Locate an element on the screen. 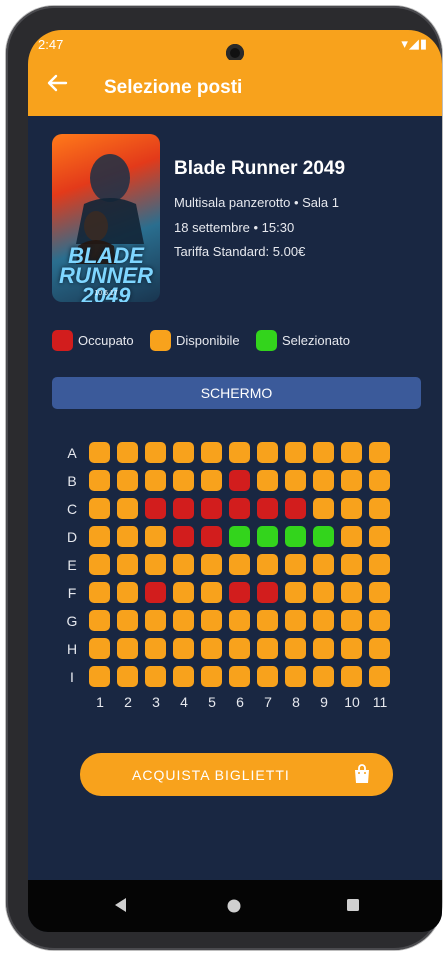 The height and width of the screenshot is (954, 448). seat-E7 is located at coordinates (267, 564).